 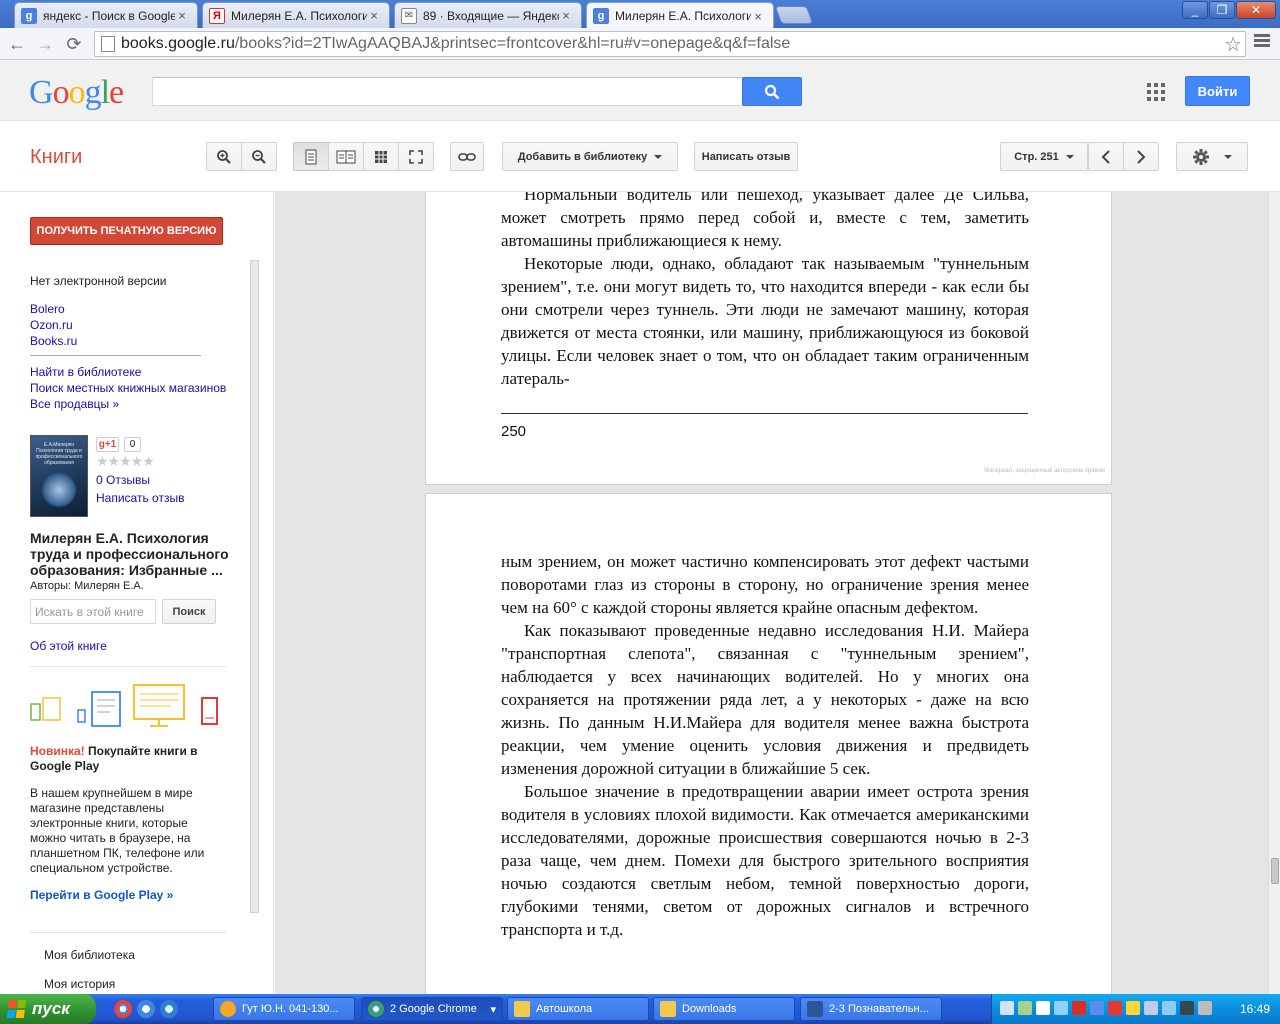 What do you see at coordinates (68, 646) in the screenshot?
I see `about-book-link: Об этой книге` at bounding box center [68, 646].